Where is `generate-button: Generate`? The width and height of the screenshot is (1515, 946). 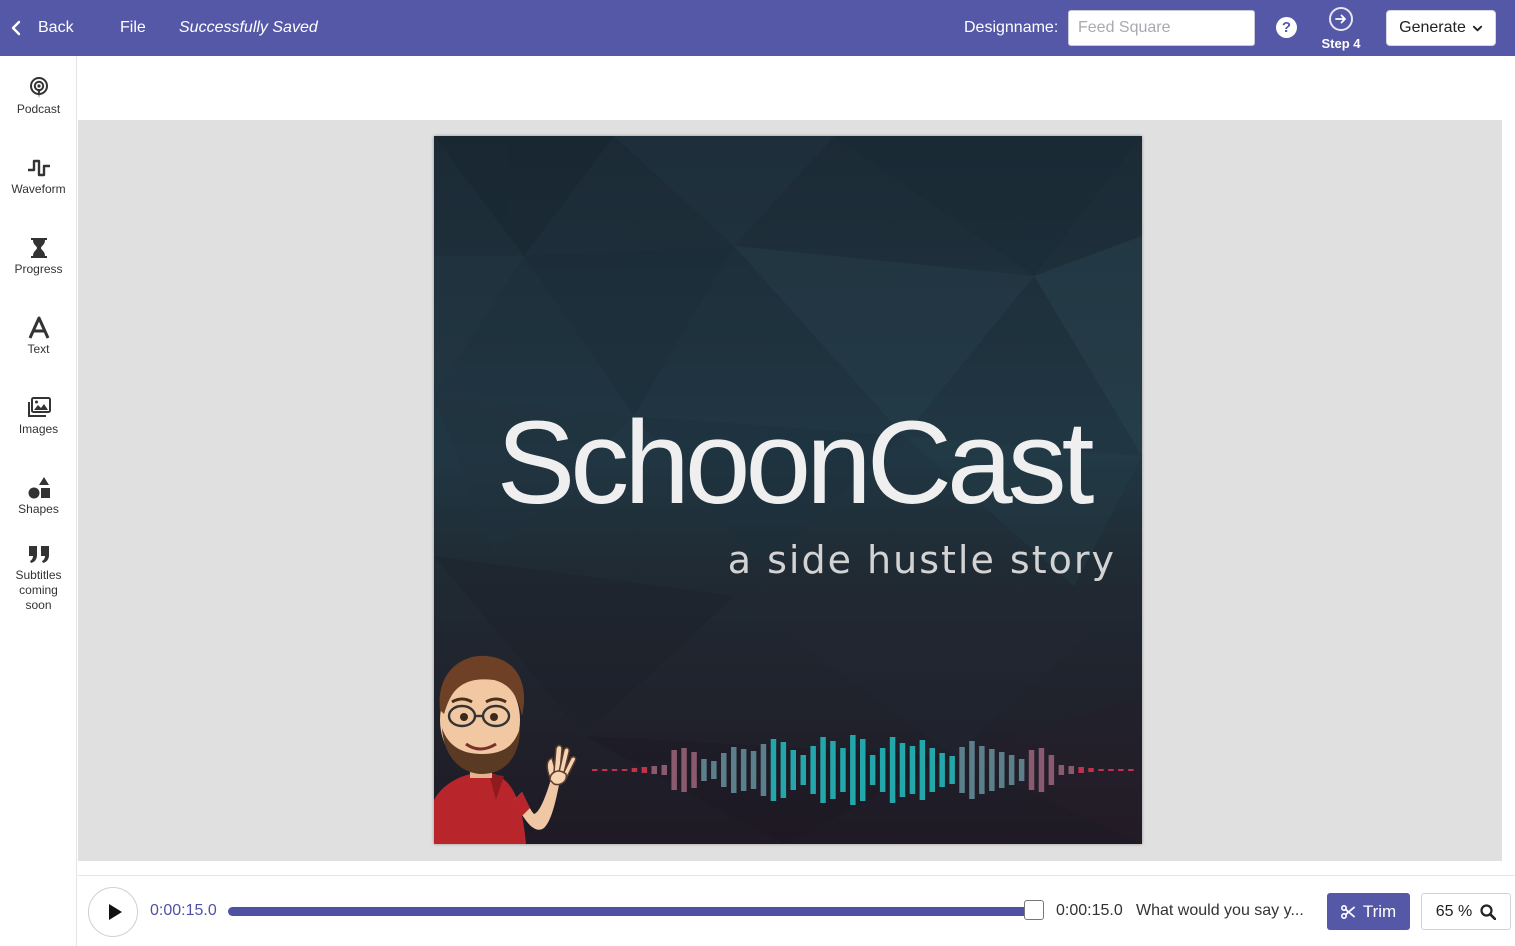 generate-button: Generate is located at coordinates (1441, 28).